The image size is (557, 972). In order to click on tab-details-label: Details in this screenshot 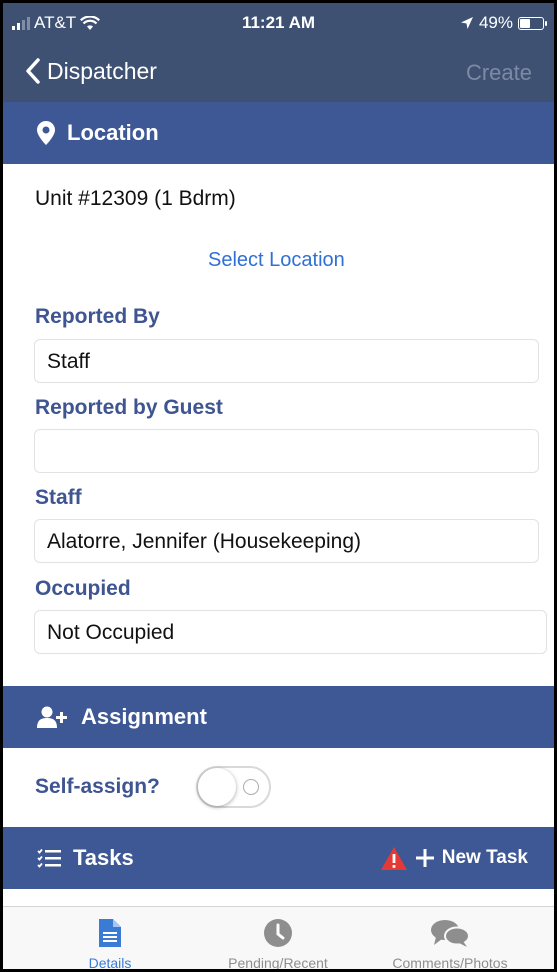, I will do `click(110, 963)`.